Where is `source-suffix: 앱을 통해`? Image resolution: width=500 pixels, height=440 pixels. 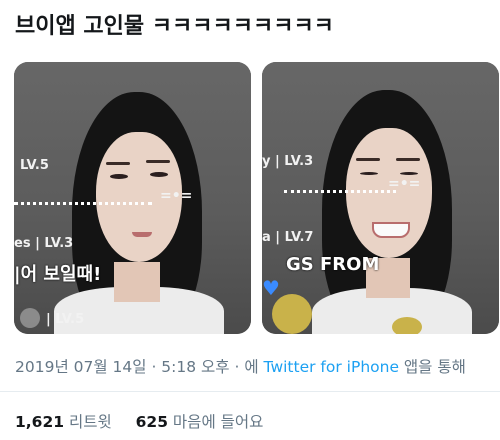 source-suffix: 앱을 통해 is located at coordinates (434, 367).